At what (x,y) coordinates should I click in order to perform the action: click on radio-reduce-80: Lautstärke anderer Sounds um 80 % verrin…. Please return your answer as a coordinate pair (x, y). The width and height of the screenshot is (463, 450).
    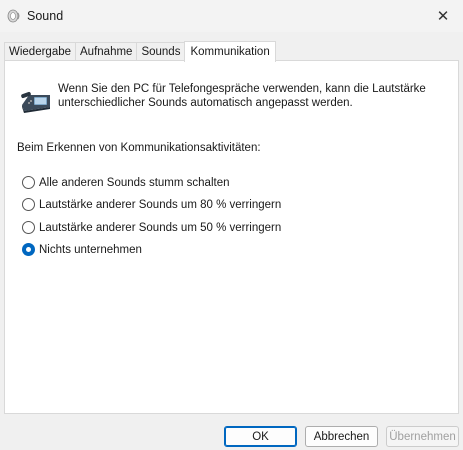
    Looking at the image, I should click on (151, 204).